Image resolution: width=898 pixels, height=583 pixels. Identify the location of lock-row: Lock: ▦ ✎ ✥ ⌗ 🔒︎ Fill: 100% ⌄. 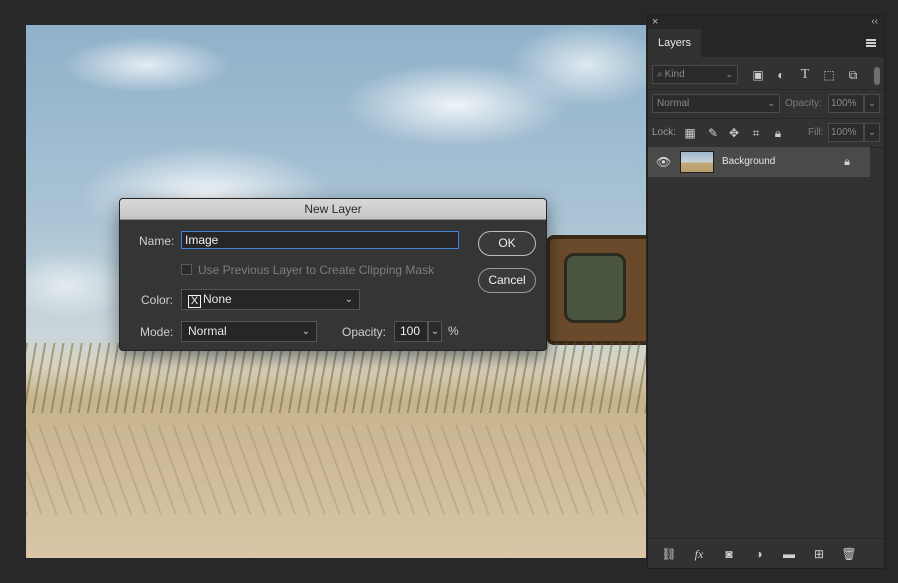
(766, 133).